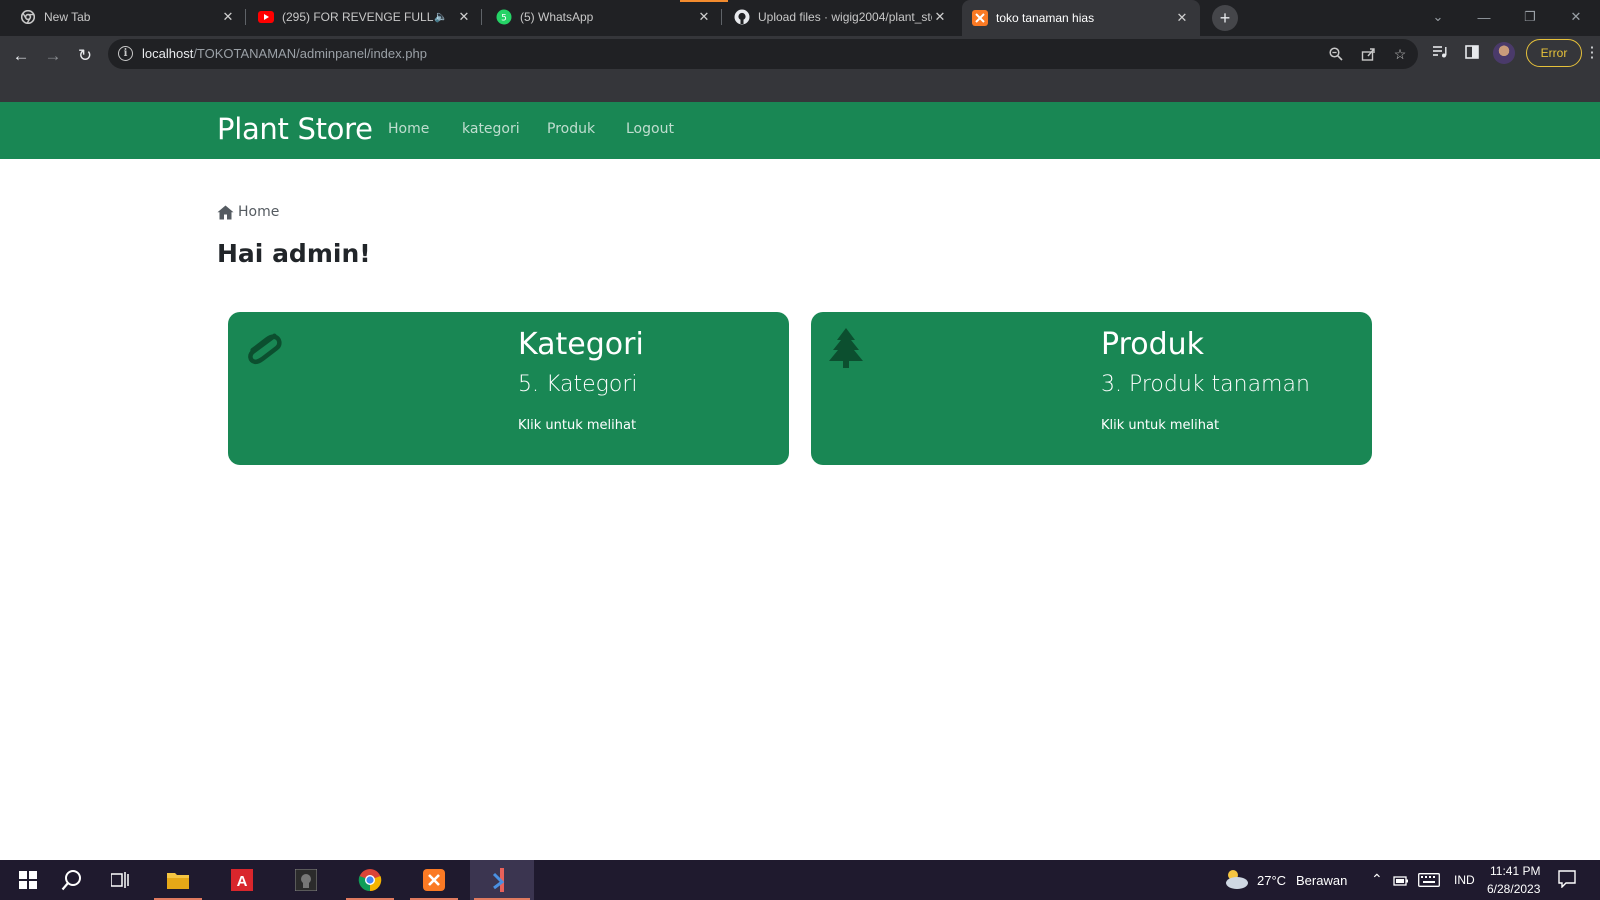  I want to click on media-control-icon, so click(1440, 52).